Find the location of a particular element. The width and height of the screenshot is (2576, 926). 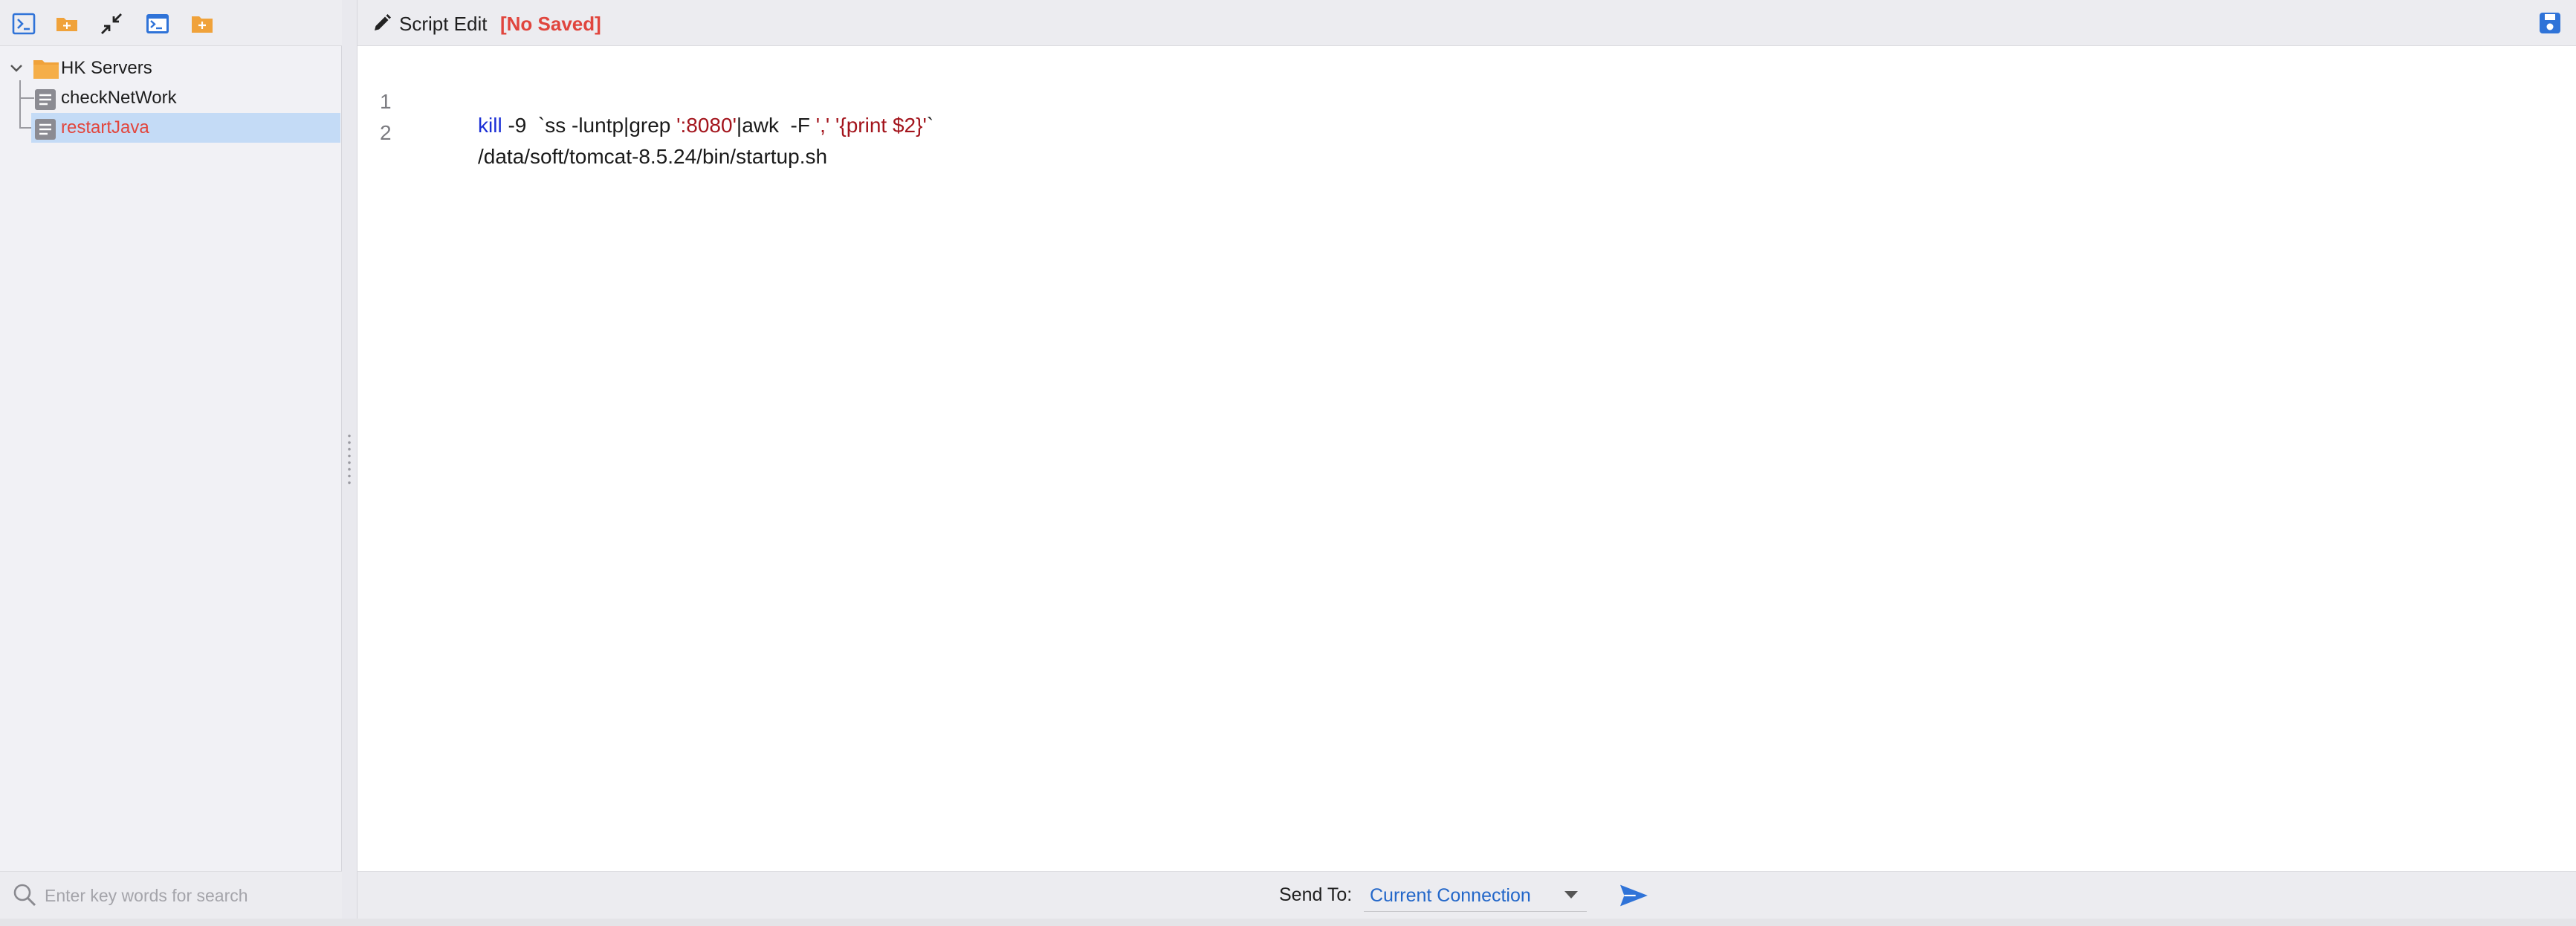

target-select: Current Connection is located at coordinates (1475, 896).